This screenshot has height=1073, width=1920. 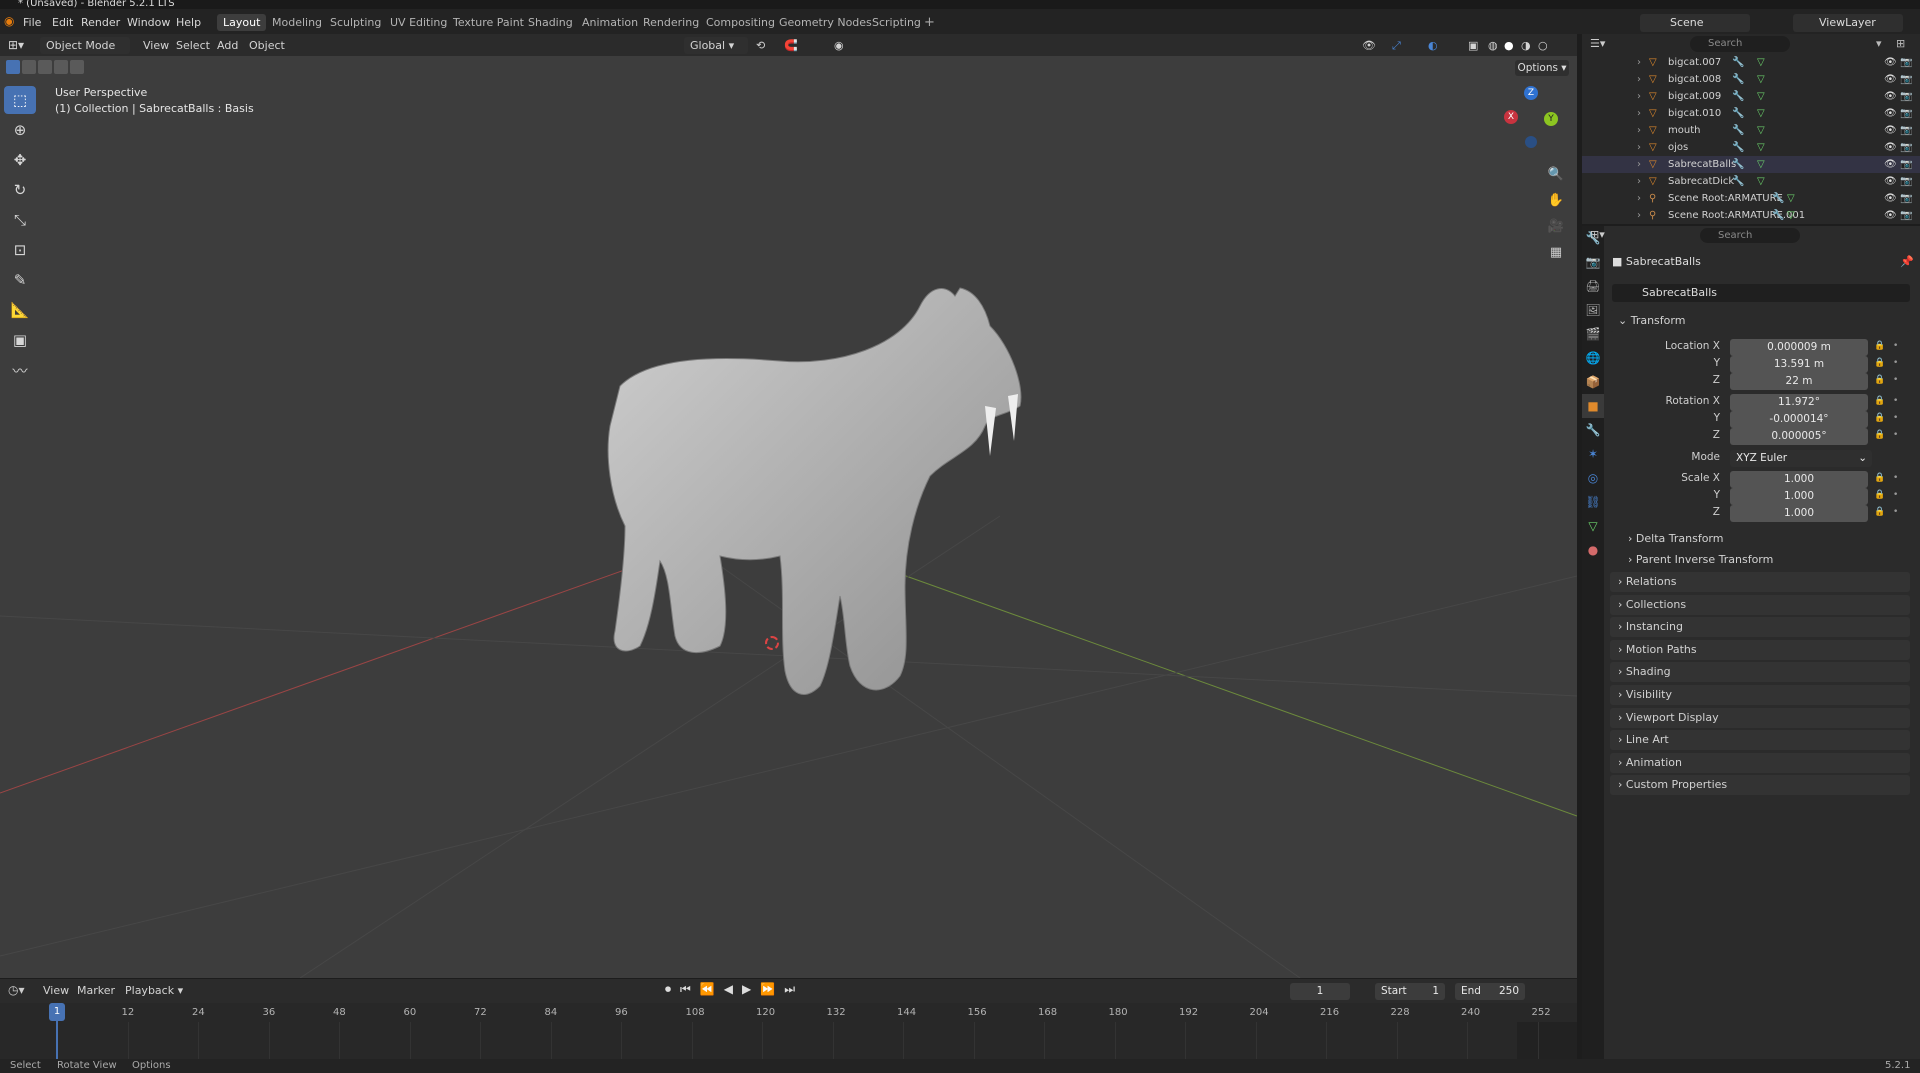 What do you see at coordinates (1801, 458) in the screenshot?
I see `rotation-mode-dropdown: XYZ Euler ⌄` at bounding box center [1801, 458].